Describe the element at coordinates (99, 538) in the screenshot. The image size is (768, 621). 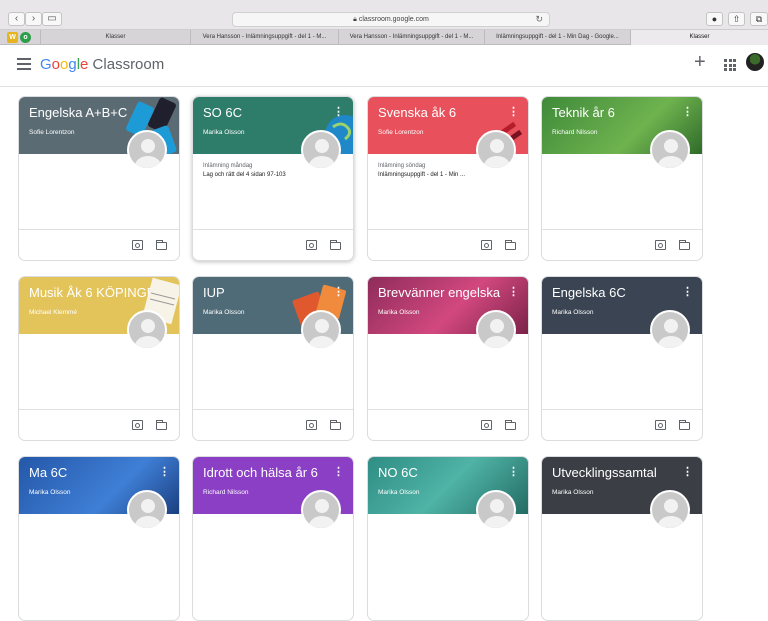
I see `class-card: ⋮ Ma 6C Marika Olsson` at that location.